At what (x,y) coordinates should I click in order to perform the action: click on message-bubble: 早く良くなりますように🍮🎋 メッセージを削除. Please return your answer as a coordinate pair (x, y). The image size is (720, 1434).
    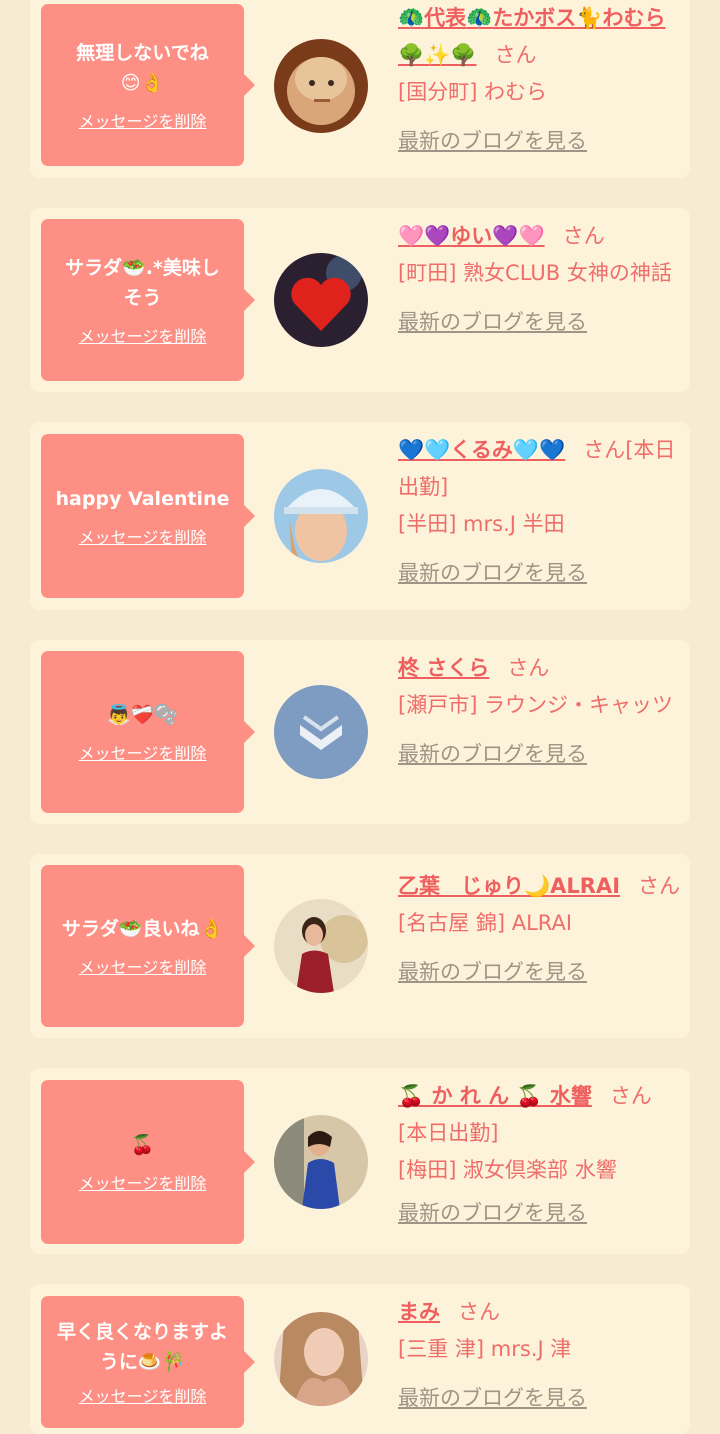
    Looking at the image, I should click on (148, 1362).